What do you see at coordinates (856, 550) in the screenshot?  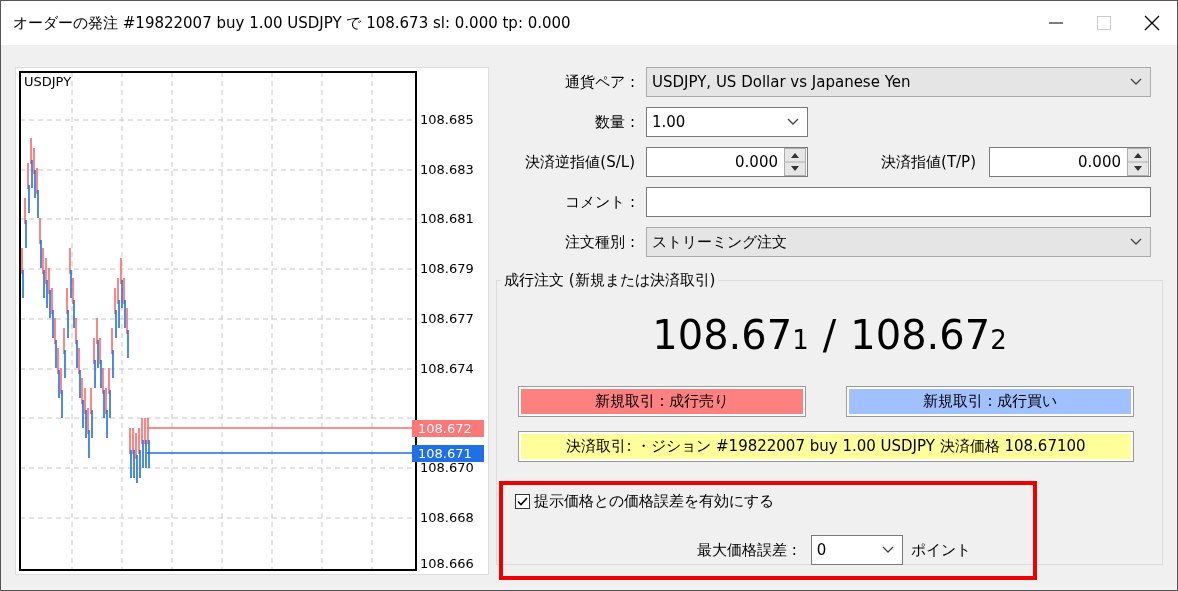 I see `deviation-dropdown: 0` at bounding box center [856, 550].